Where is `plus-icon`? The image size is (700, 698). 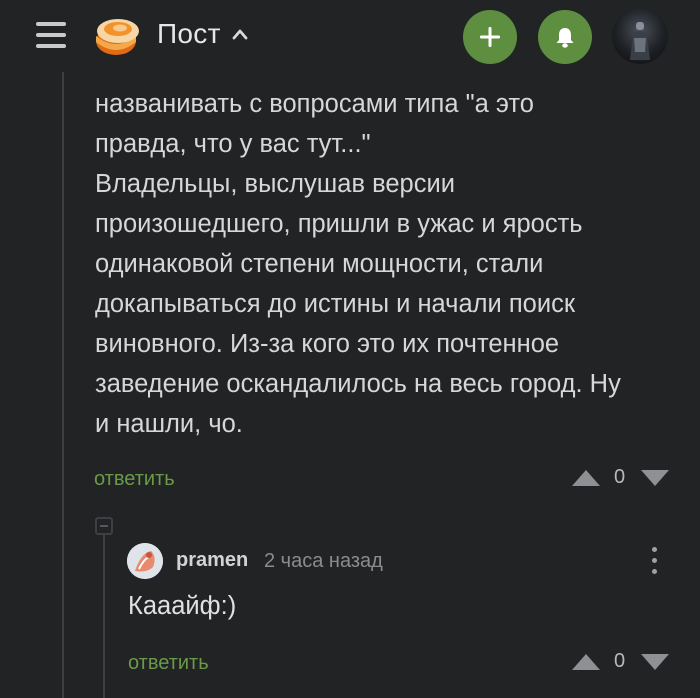
plus-icon is located at coordinates (490, 37).